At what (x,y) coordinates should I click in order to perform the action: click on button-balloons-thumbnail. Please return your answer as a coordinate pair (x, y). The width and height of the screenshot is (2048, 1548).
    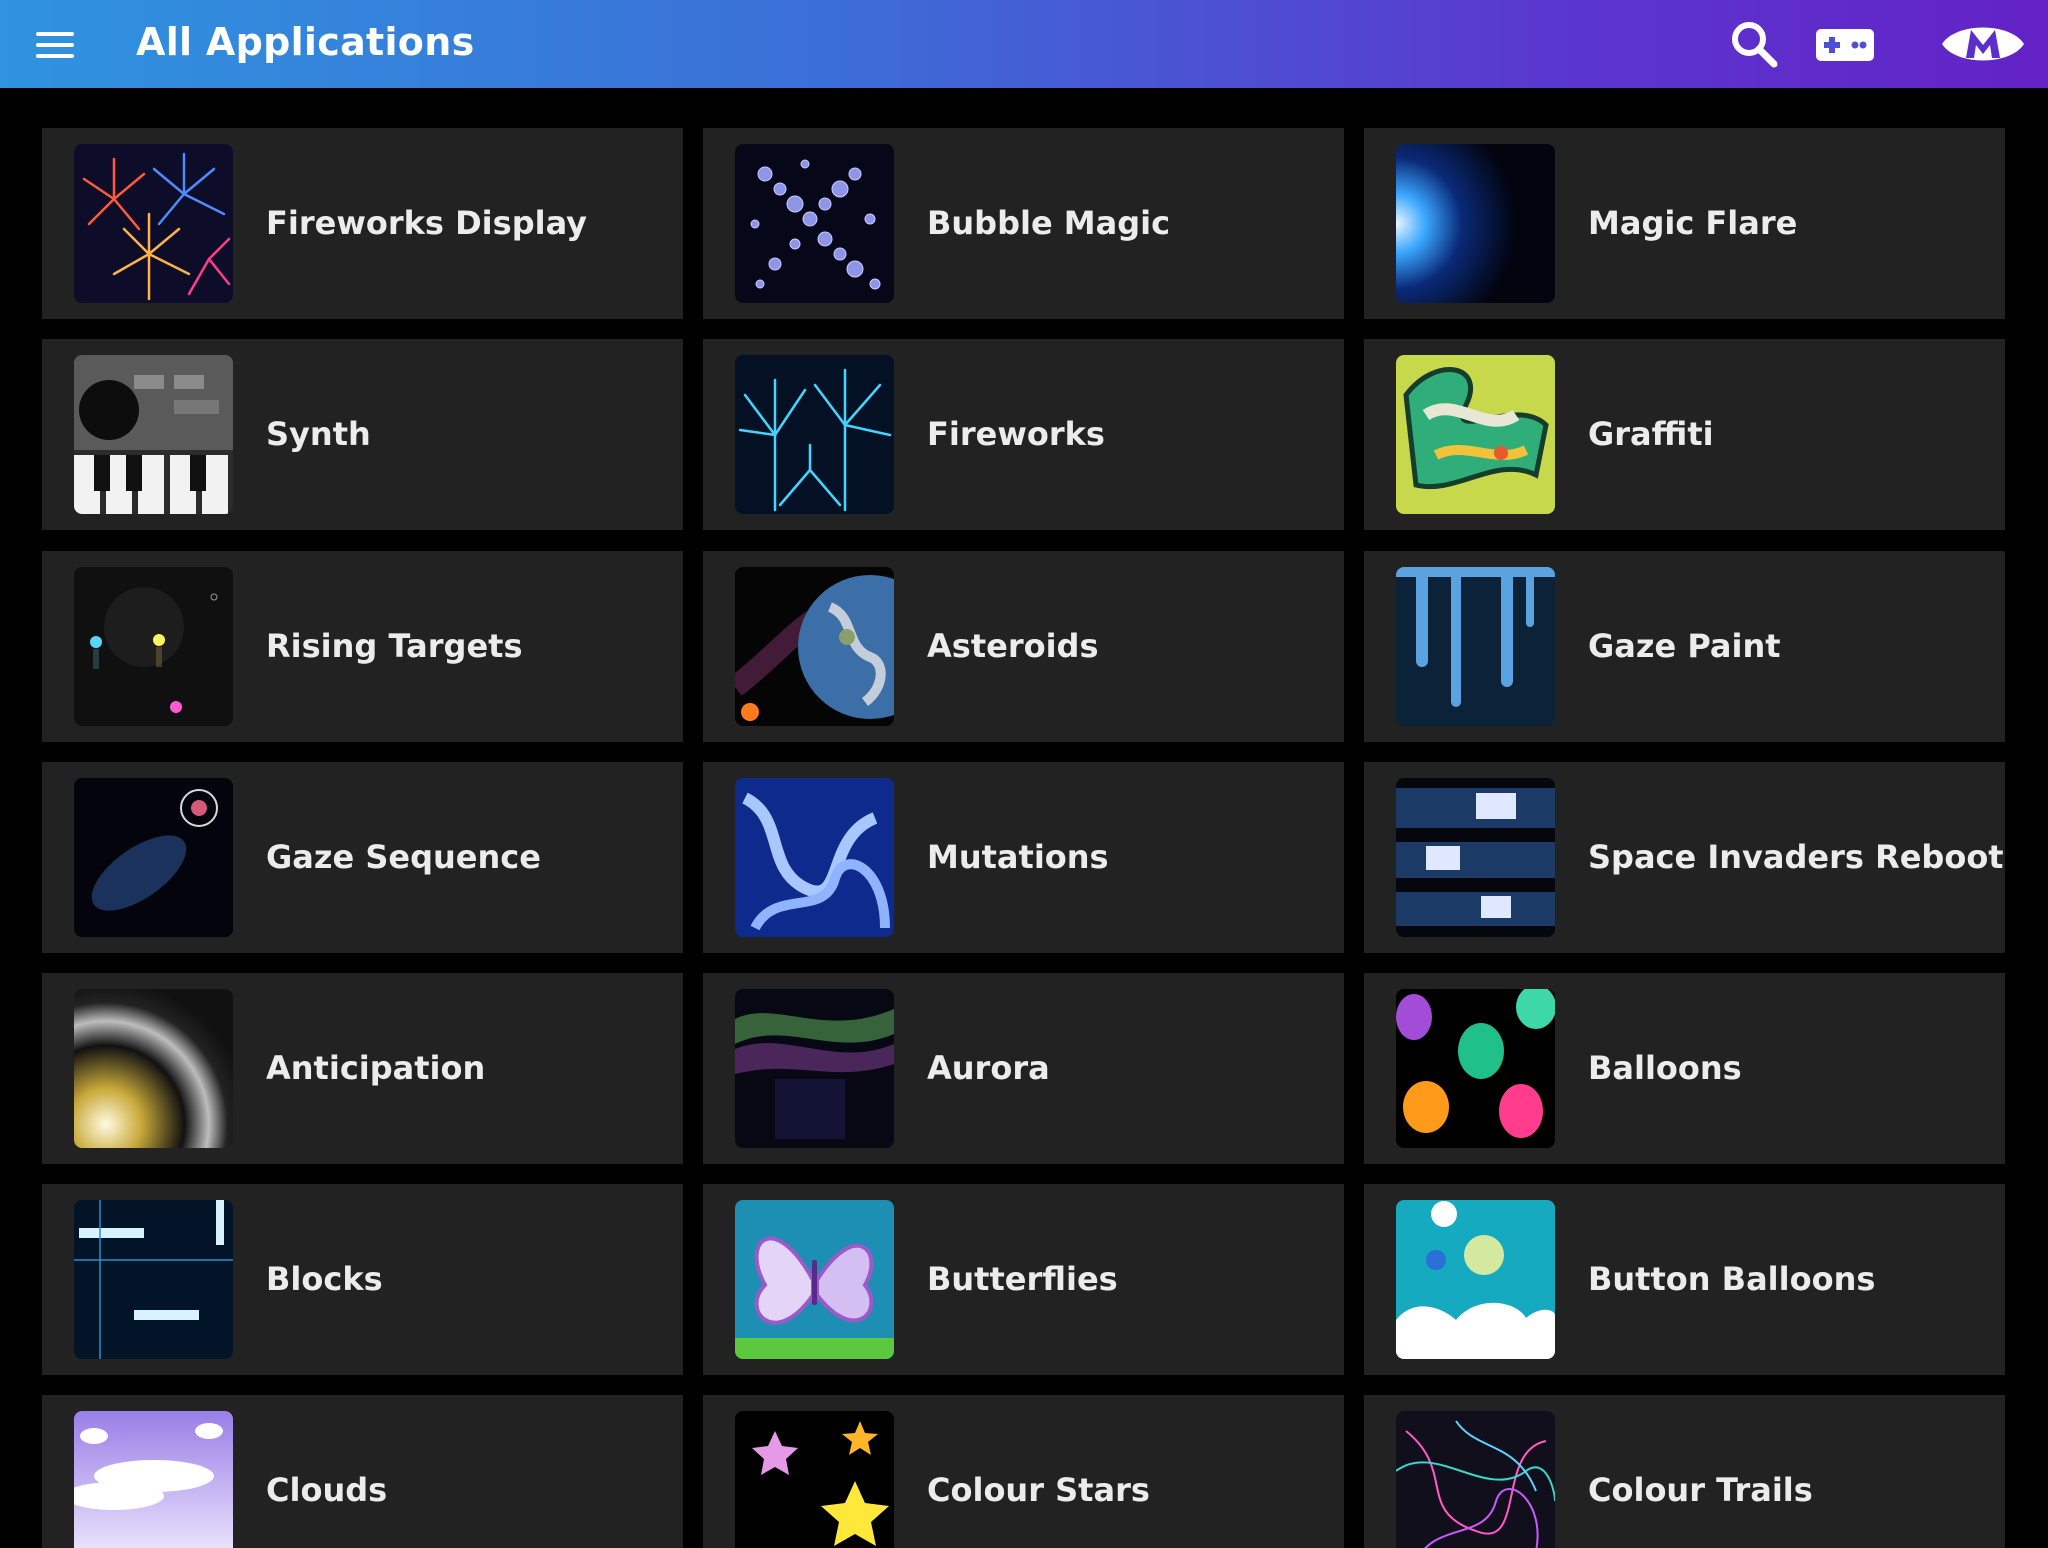
    Looking at the image, I should click on (1475, 1279).